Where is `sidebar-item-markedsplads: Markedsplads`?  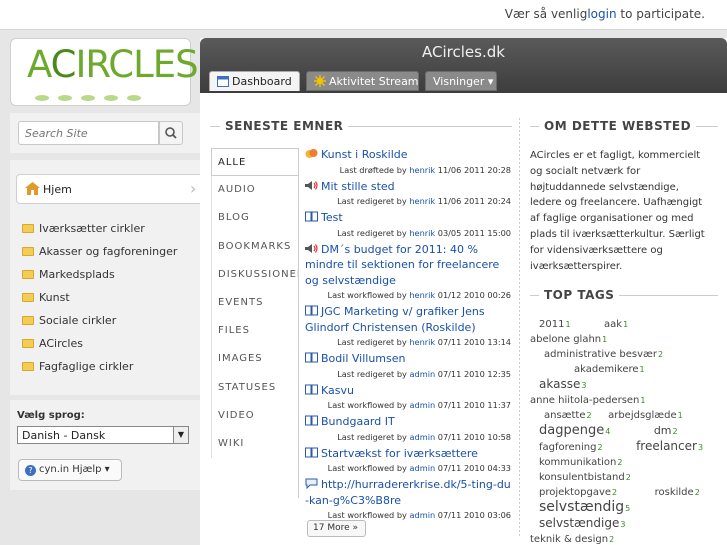
sidebar-item-markedsplads: Markedsplads is located at coordinates (99, 279).